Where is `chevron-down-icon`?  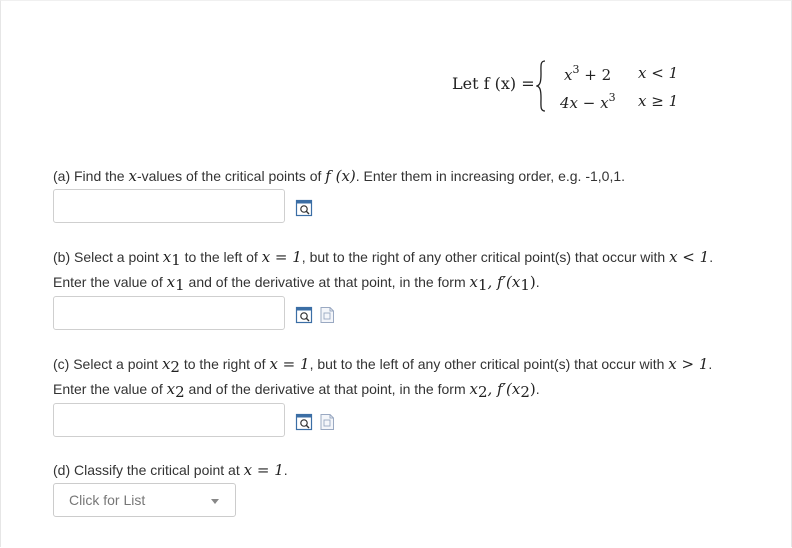
chevron-down-icon is located at coordinates (215, 501).